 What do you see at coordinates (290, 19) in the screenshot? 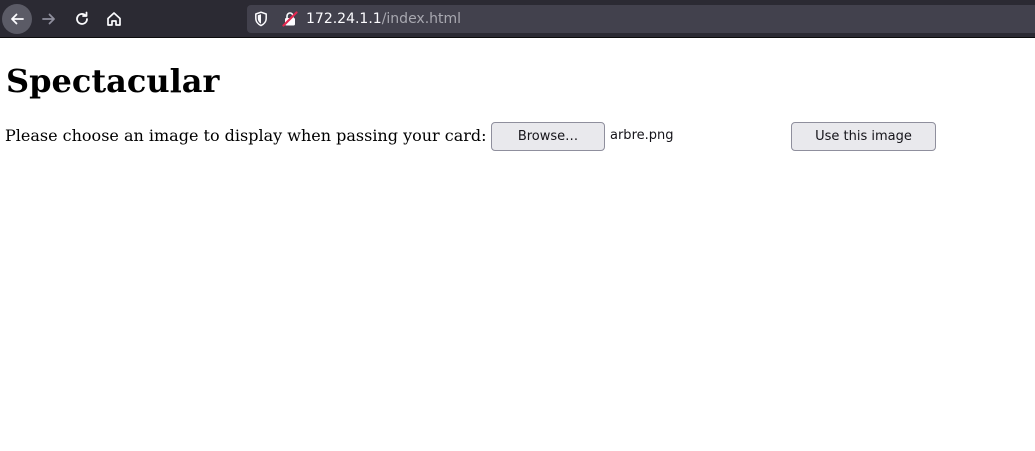
I see `insecure-lock-icon` at bounding box center [290, 19].